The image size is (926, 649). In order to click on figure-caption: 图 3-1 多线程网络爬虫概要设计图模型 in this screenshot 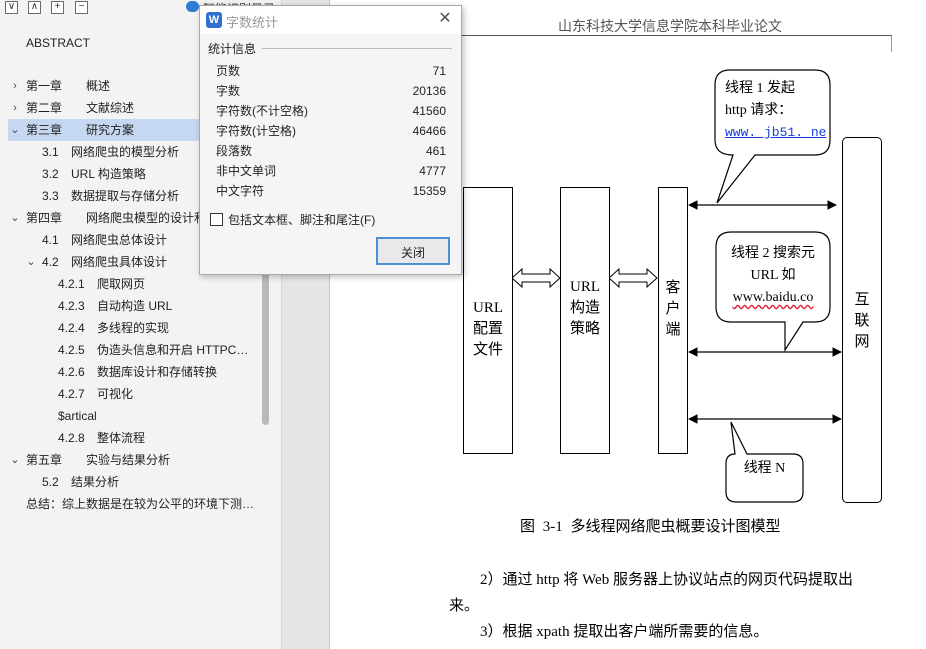, I will do `click(650, 527)`.